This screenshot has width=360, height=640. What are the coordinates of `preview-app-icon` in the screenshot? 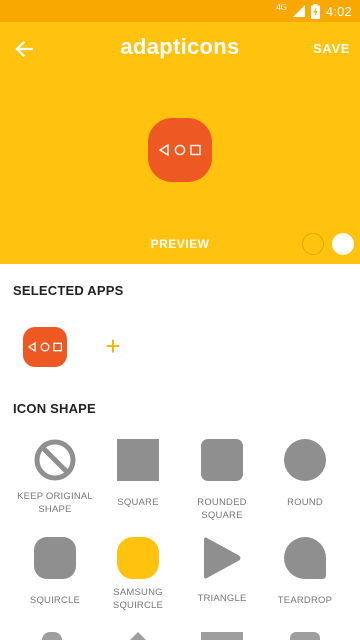 It's located at (180, 150).